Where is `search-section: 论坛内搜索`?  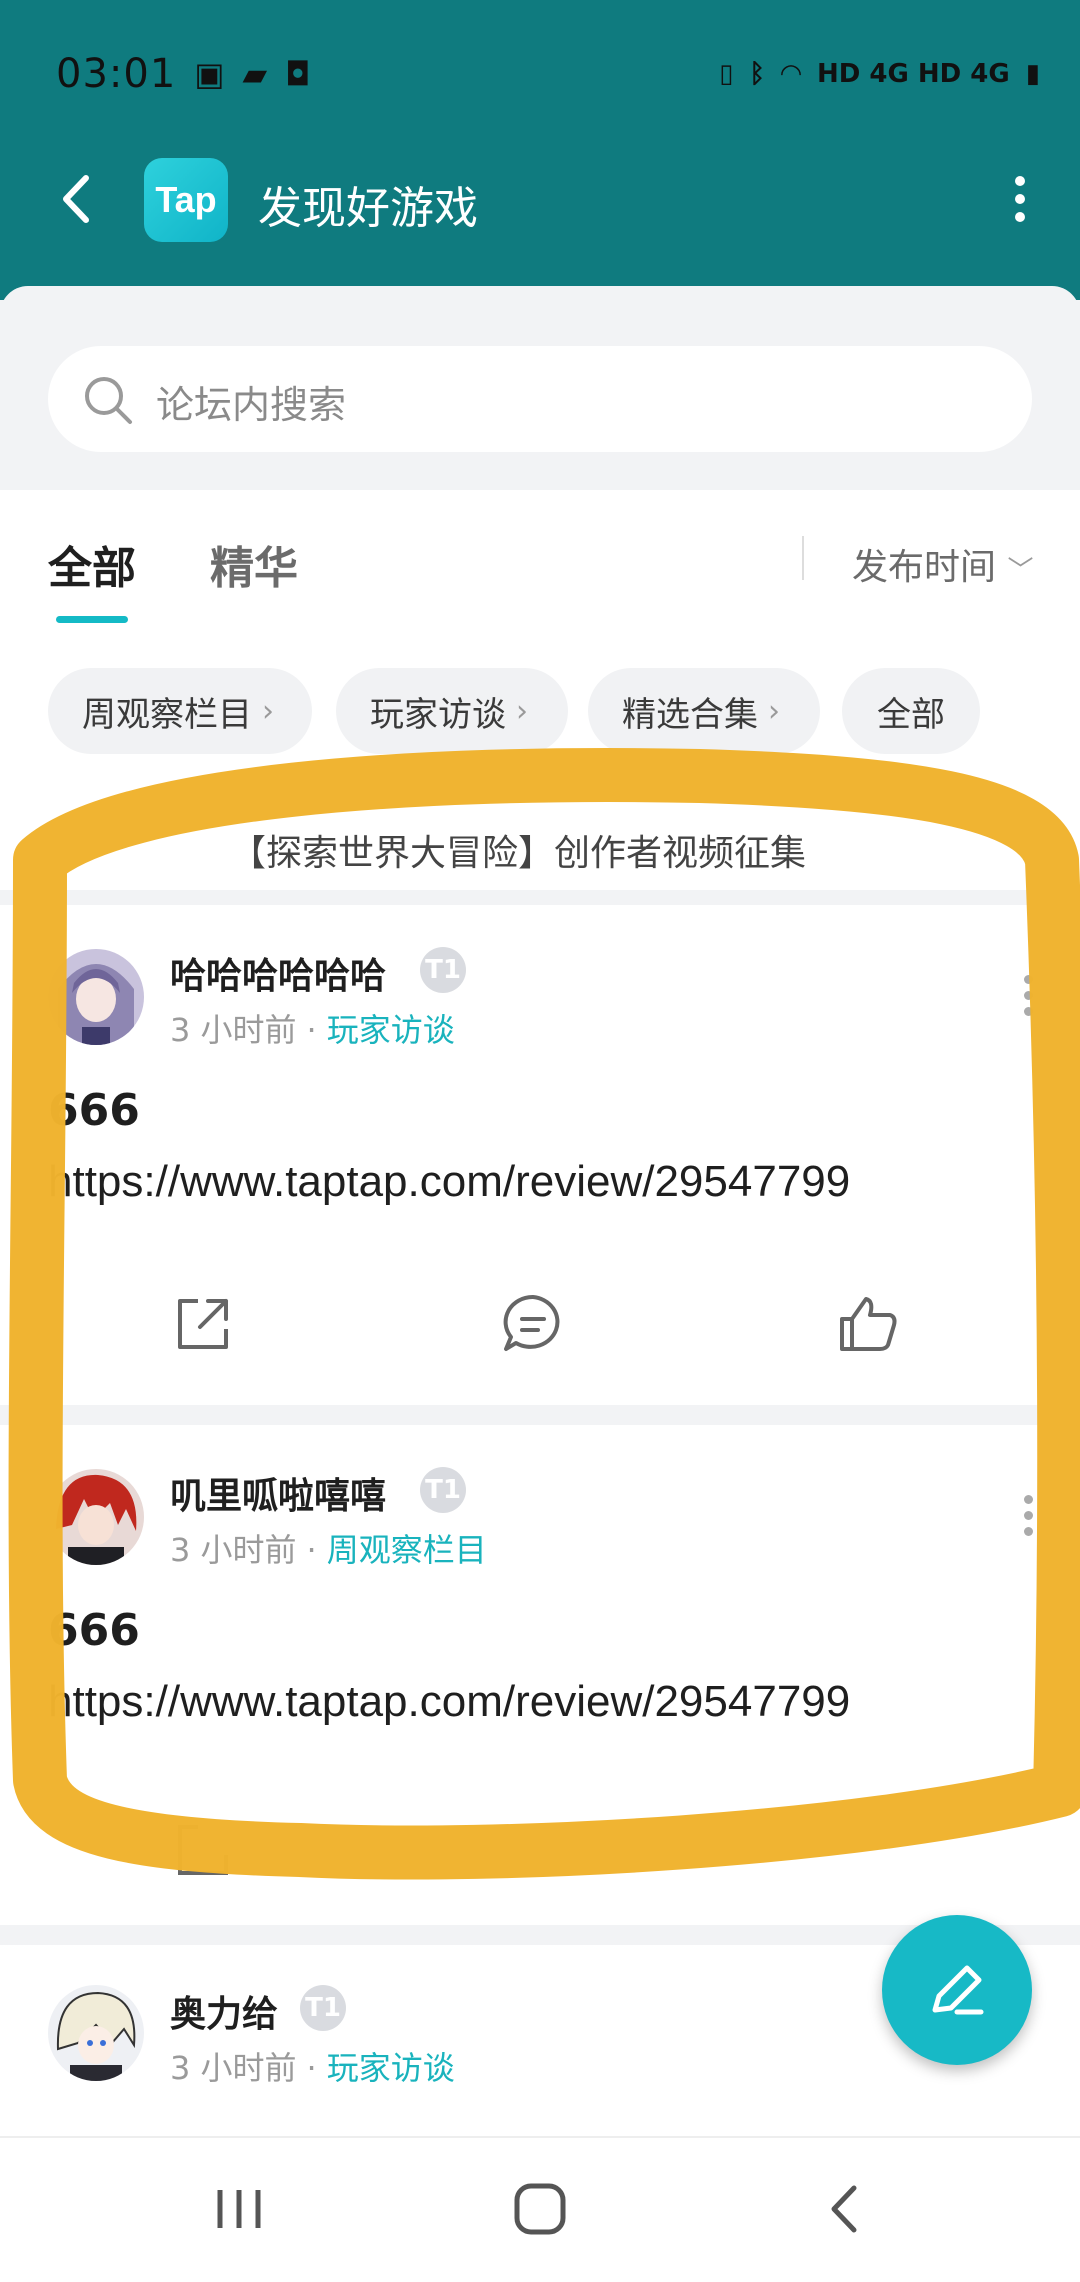
search-section: 论坛内搜索 is located at coordinates (540, 386).